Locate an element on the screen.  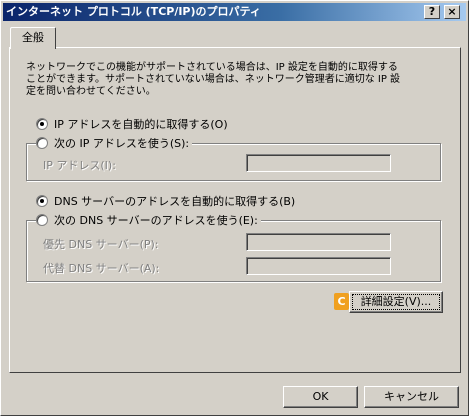
ip-auto-radio is located at coordinates (42, 124).